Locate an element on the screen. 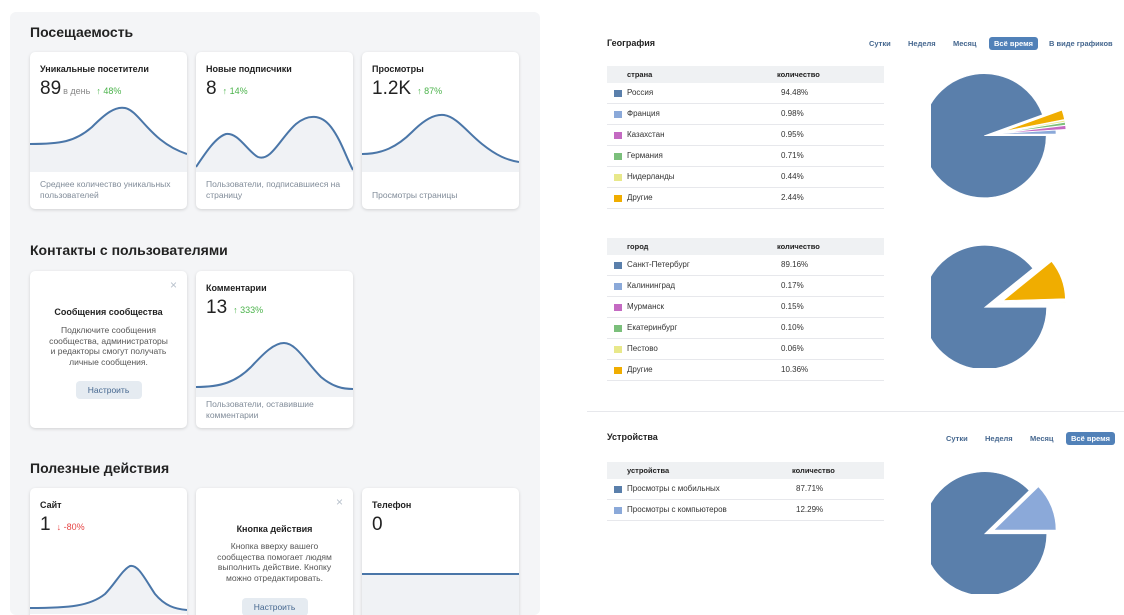  table-row: Россия 94.48% is located at coordinates (745, 93).